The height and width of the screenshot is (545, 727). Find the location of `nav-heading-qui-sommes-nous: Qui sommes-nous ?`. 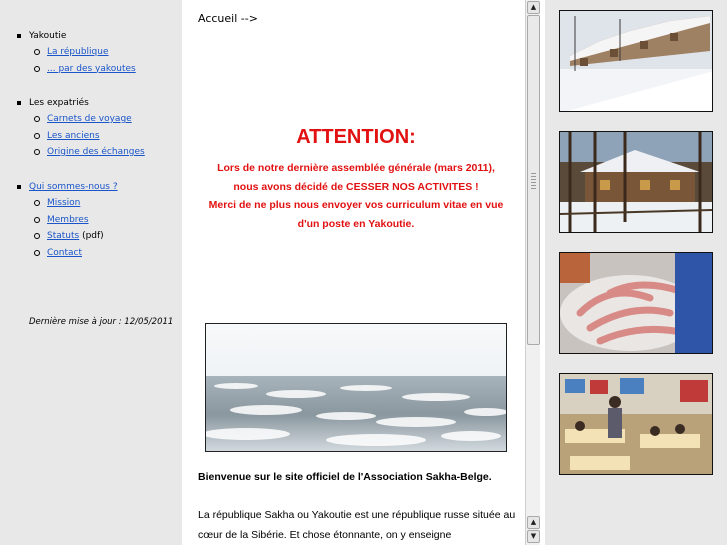

nav-heading-qui-sommes-nous: Qui sommes-nous ? is located at coordinates (67, 187).